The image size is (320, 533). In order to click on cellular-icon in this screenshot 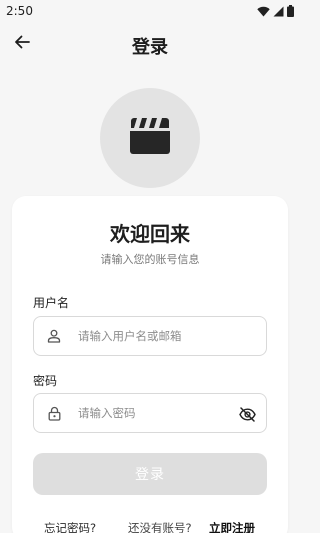, I will do `click(278, 11)`.